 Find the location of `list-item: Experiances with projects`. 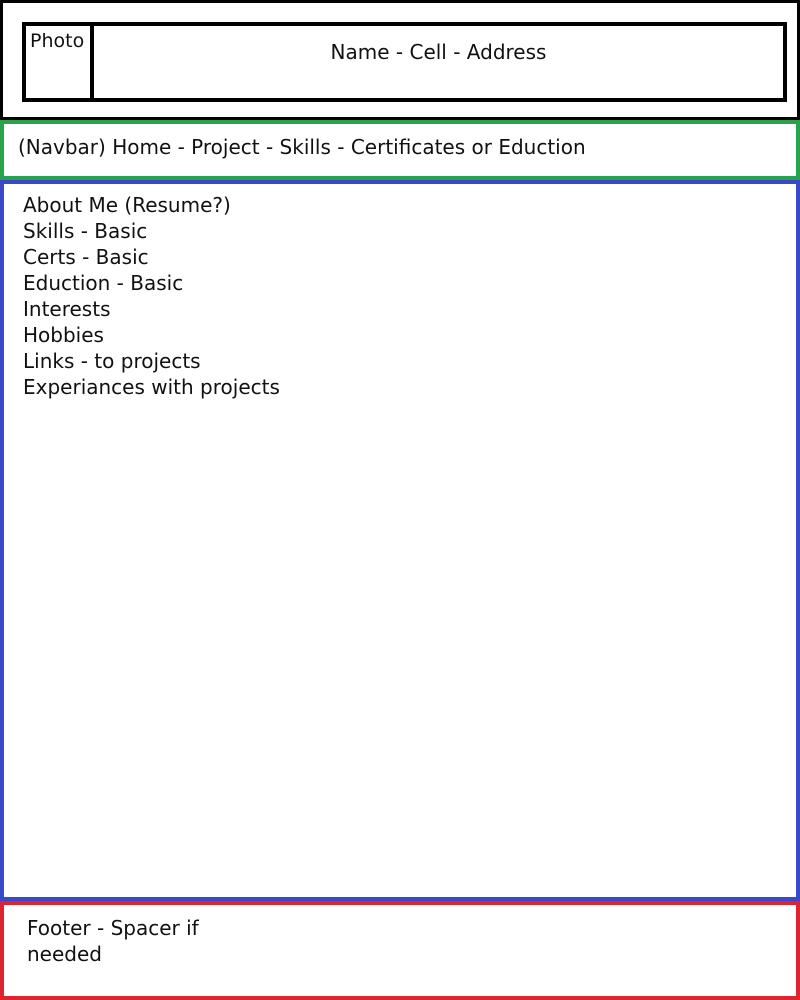

list-item: Experiances with projects is located at coordinates (151, 387).